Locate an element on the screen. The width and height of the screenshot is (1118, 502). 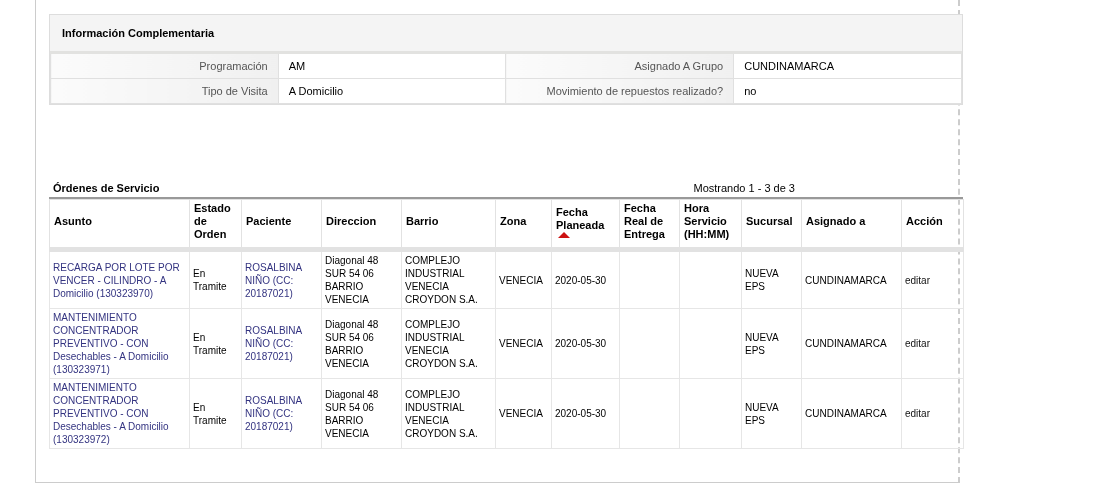
column-header: Estado de Orden is located at coordinates (215, 224).